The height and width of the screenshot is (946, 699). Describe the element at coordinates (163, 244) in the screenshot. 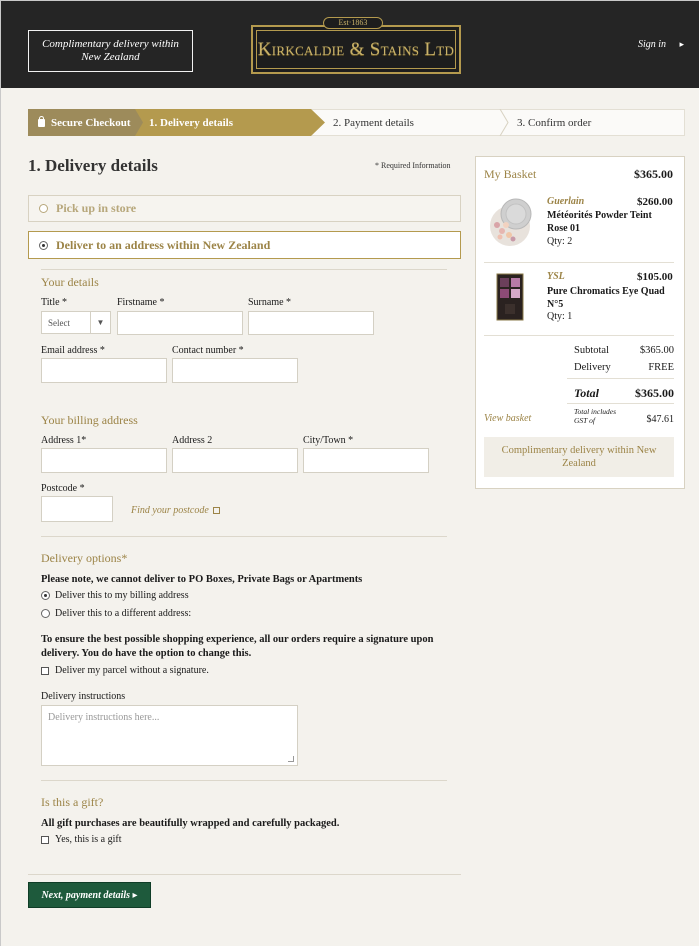

I see `deliver-address-label: Deliver to an address within New Zealand` at that location.